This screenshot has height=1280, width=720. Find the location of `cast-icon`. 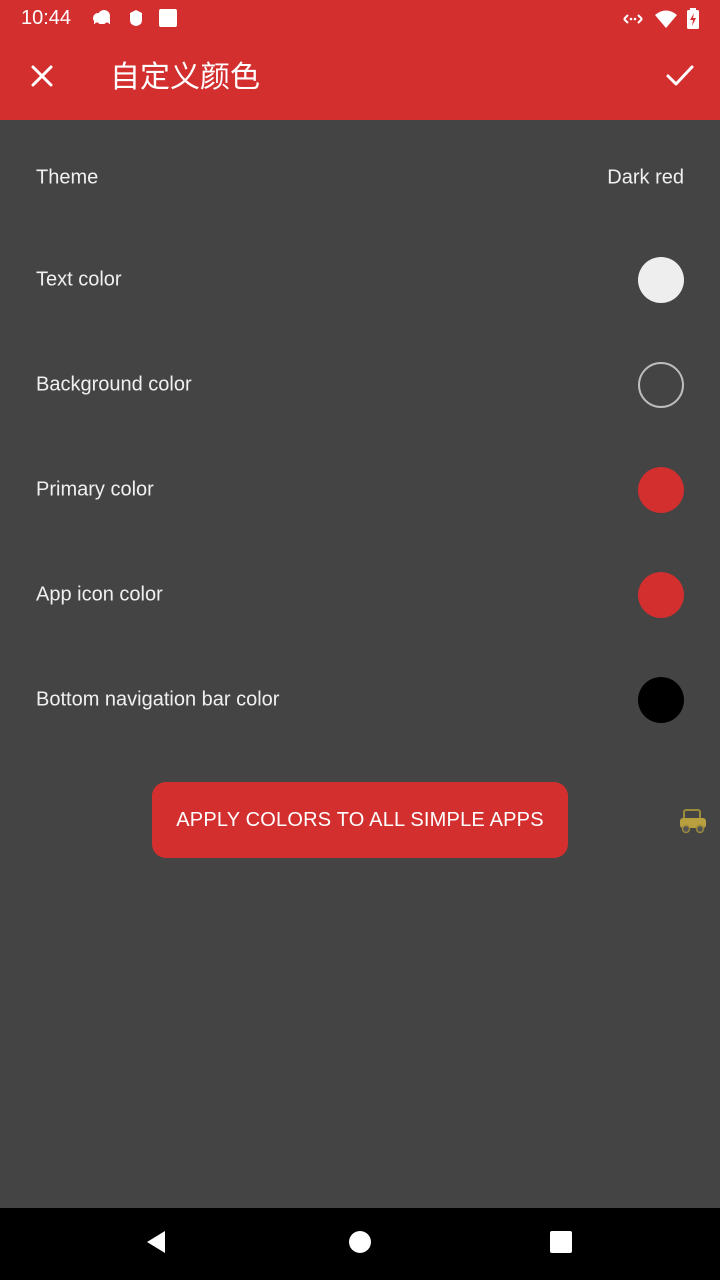

cast-icon is located at coordinates (633, 21).